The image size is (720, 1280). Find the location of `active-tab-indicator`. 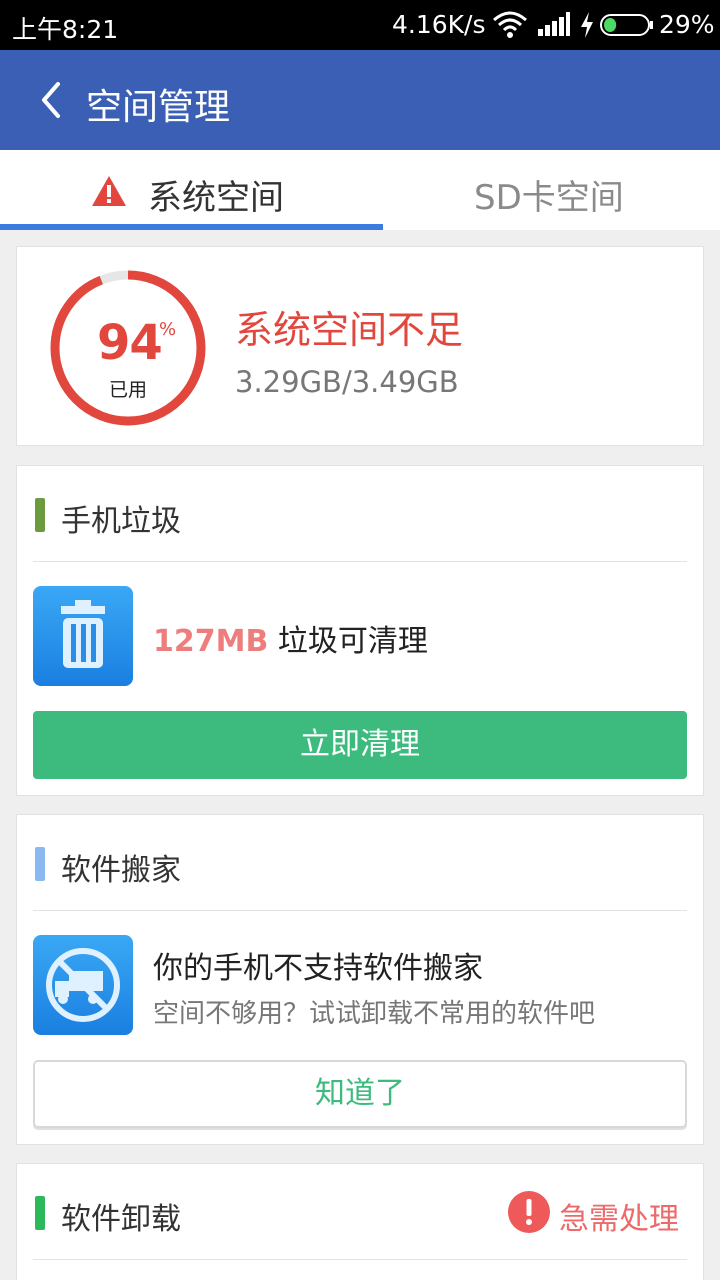

active-tab-indicator is located at coordinates (191, 227).